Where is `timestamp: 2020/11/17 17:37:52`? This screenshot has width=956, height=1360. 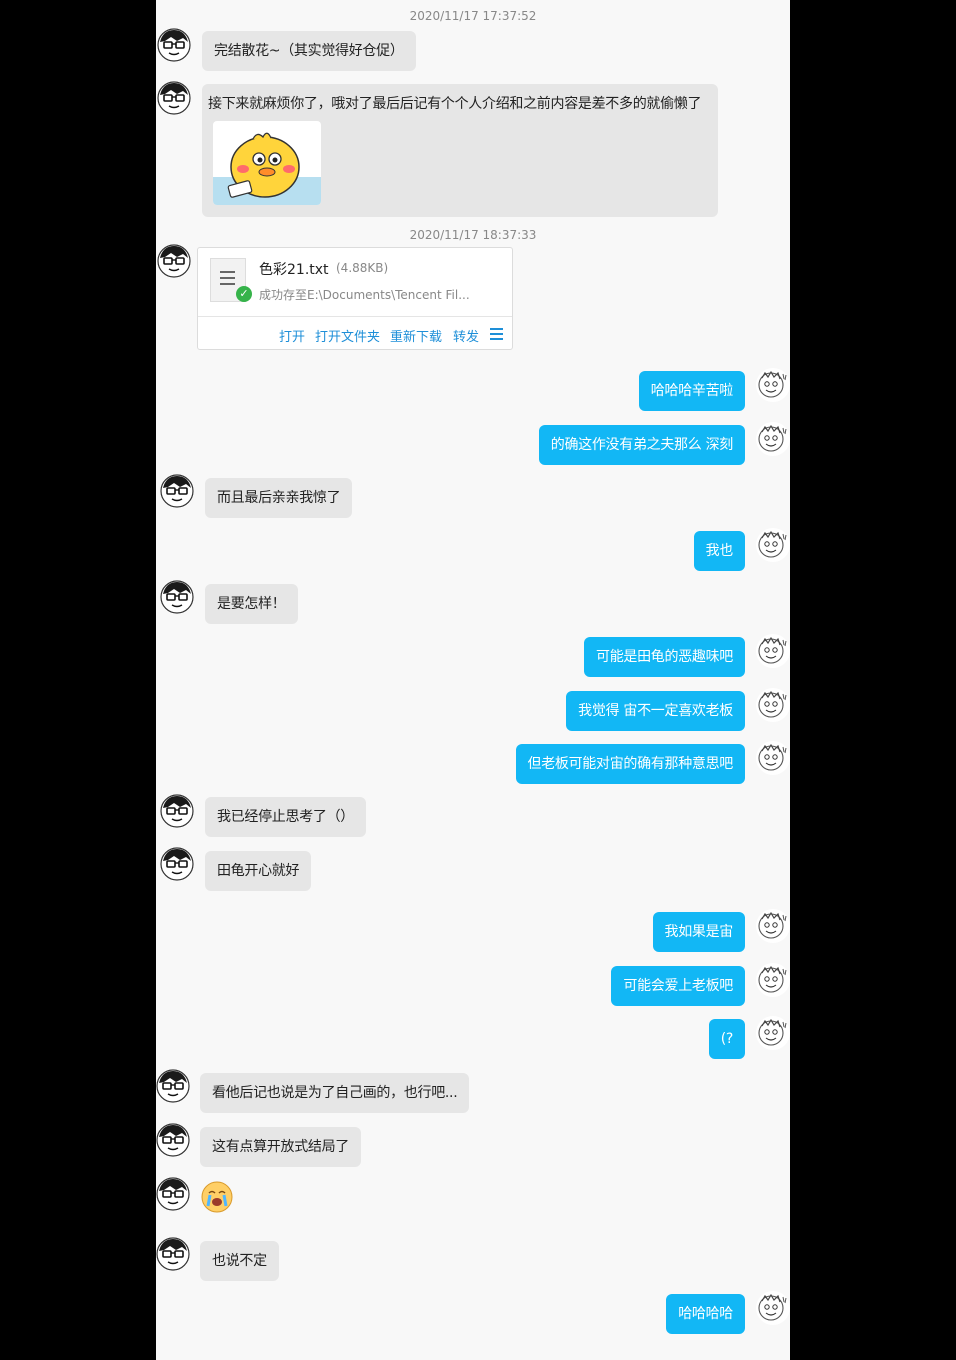 timestamp: 2020/11/17 17:37:52 is located at coordinates (473, 16).